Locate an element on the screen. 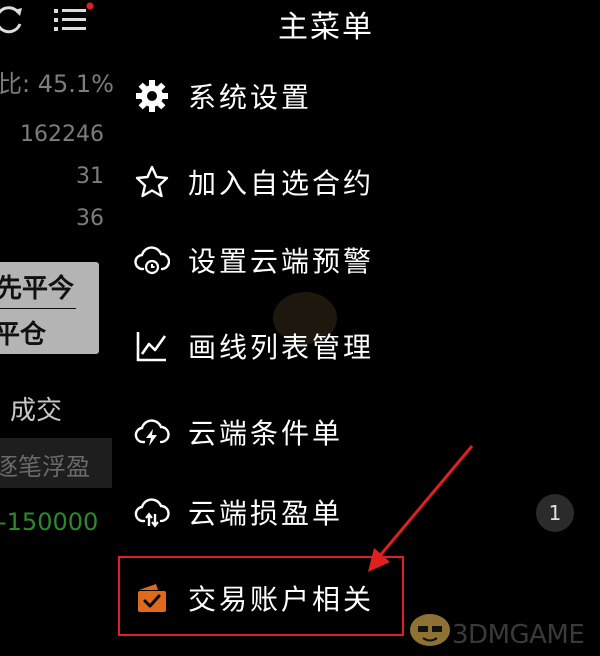  cloud-stop-icon is located at coordinates (152, 513).